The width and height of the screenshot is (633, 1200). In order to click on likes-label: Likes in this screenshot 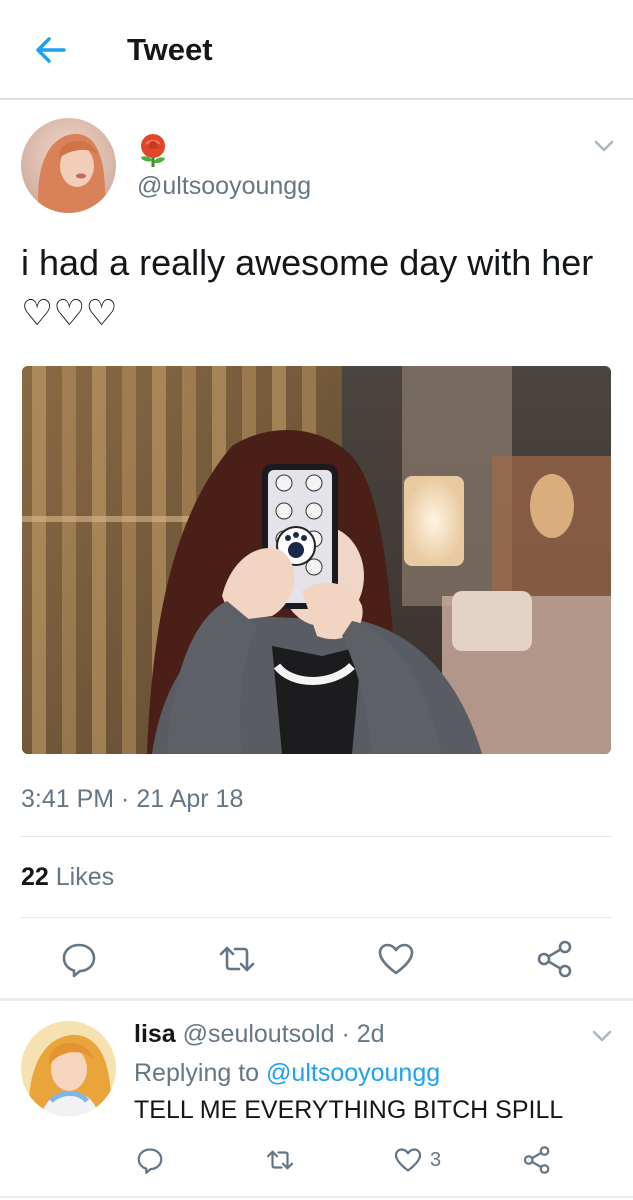, I will do `click(85, 877)`.